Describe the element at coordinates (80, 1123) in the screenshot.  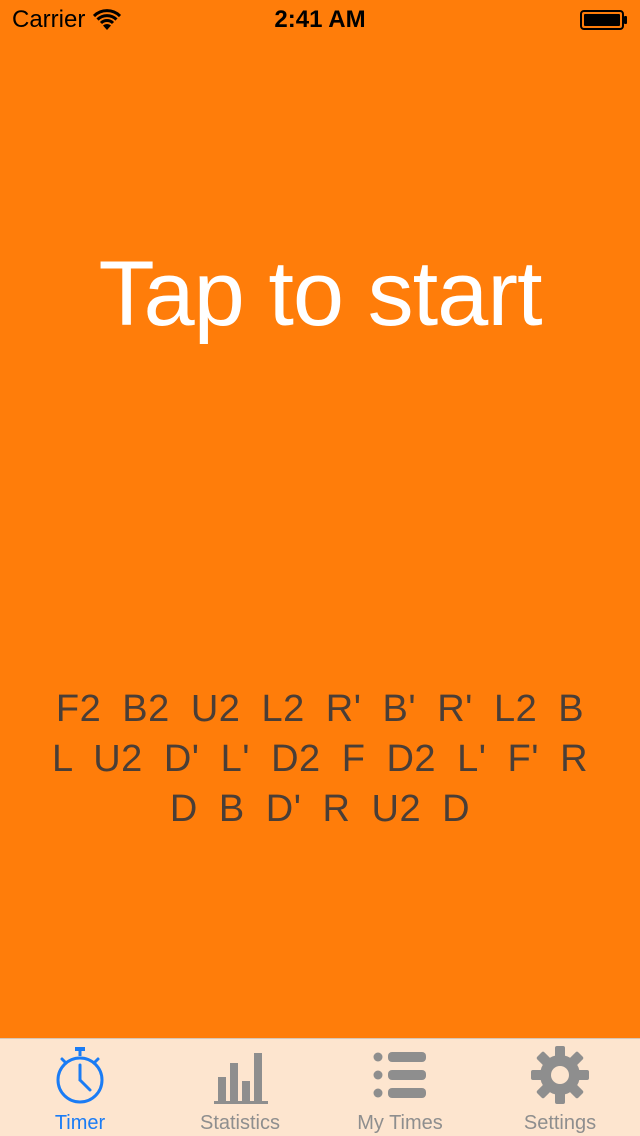
I see `tab-timer-label: Timer` at that location.